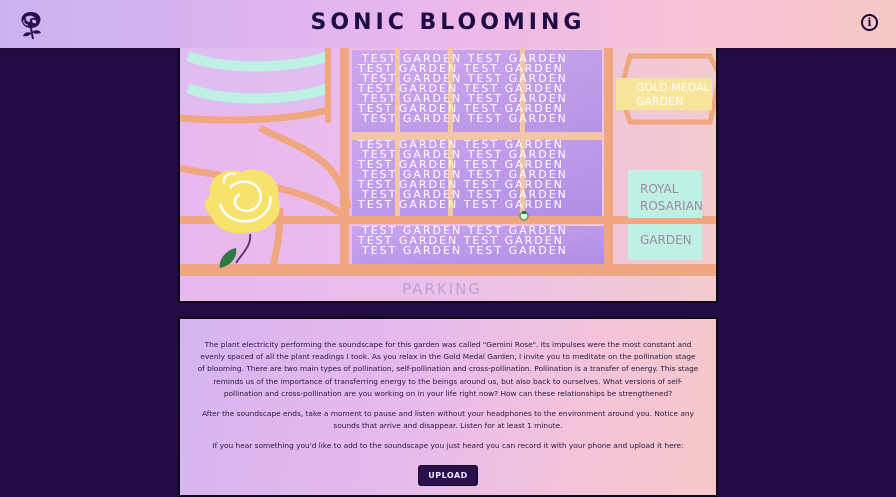  What do you see at coordinates (659, 101) in the screenshot?
I see `gold-medal-label-2: GARDEN` at bounding box center [659, 101].